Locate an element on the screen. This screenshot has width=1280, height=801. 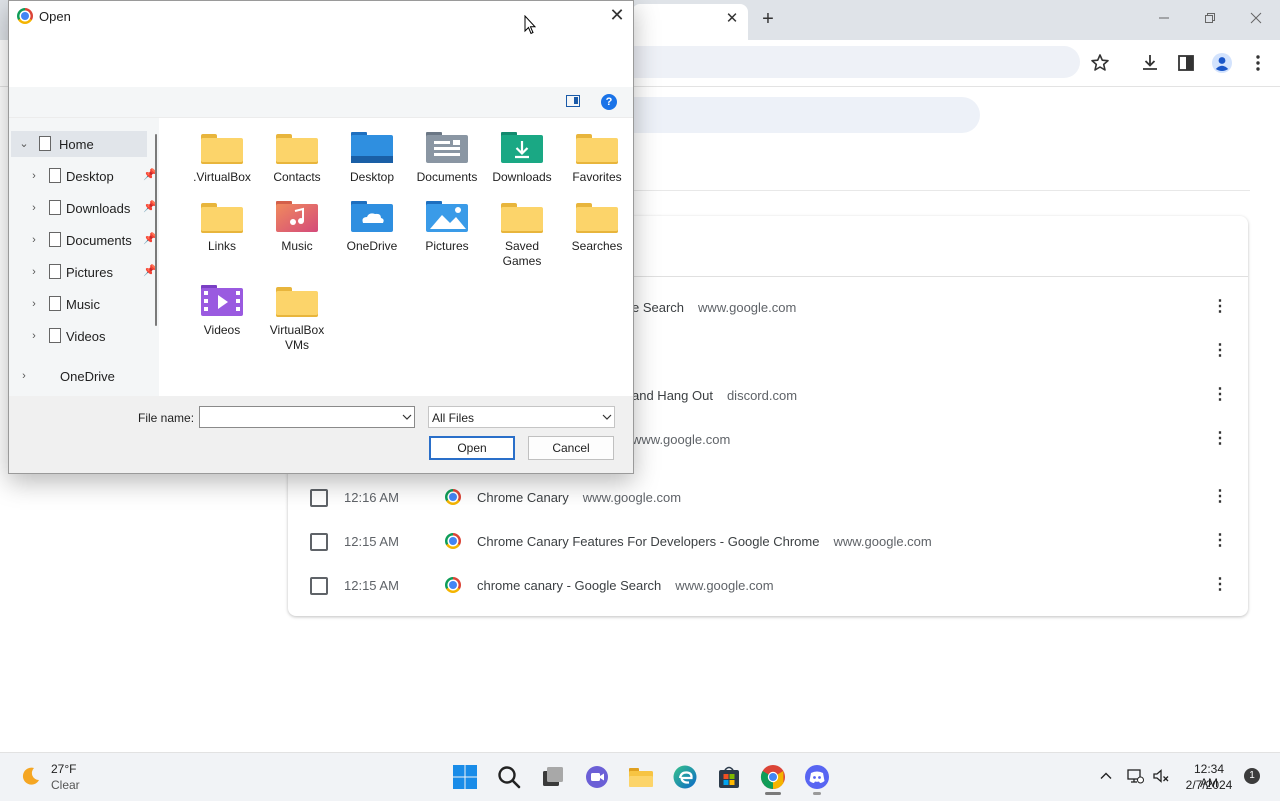
videos-folder-icon is located at coordinates (222, 300).